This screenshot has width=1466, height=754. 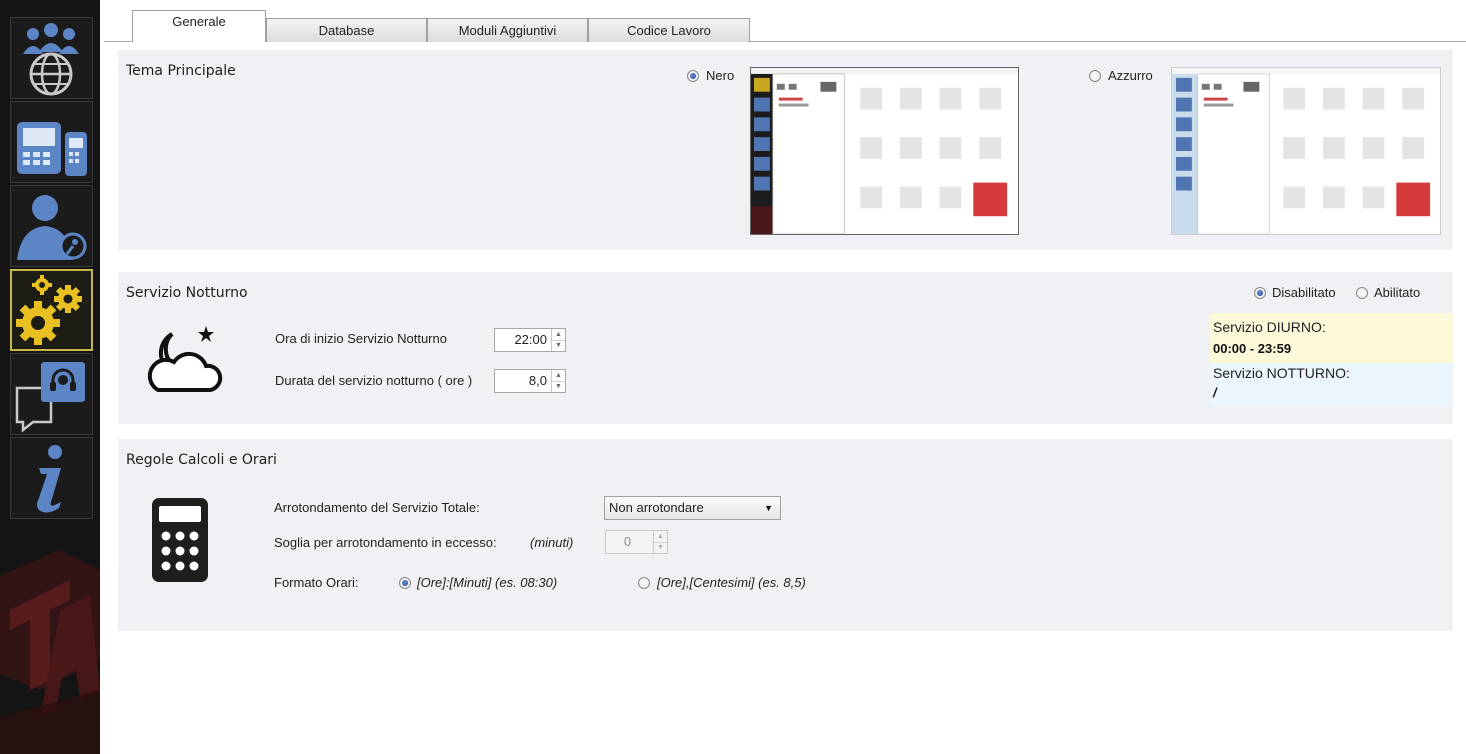 I want to click on info-icon, so click(x=49, y=479).